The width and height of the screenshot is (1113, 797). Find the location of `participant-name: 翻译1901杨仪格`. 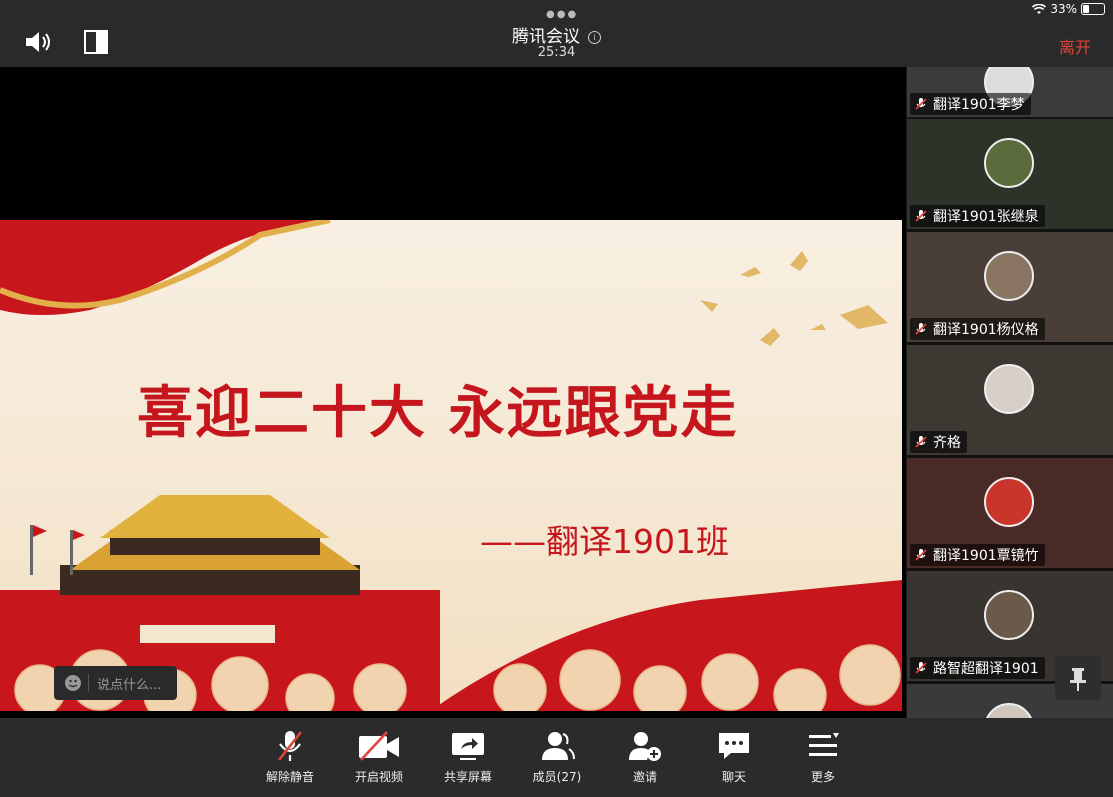

participant-name: 翻译1901杨仪格 is located at coordinates (986, 330).